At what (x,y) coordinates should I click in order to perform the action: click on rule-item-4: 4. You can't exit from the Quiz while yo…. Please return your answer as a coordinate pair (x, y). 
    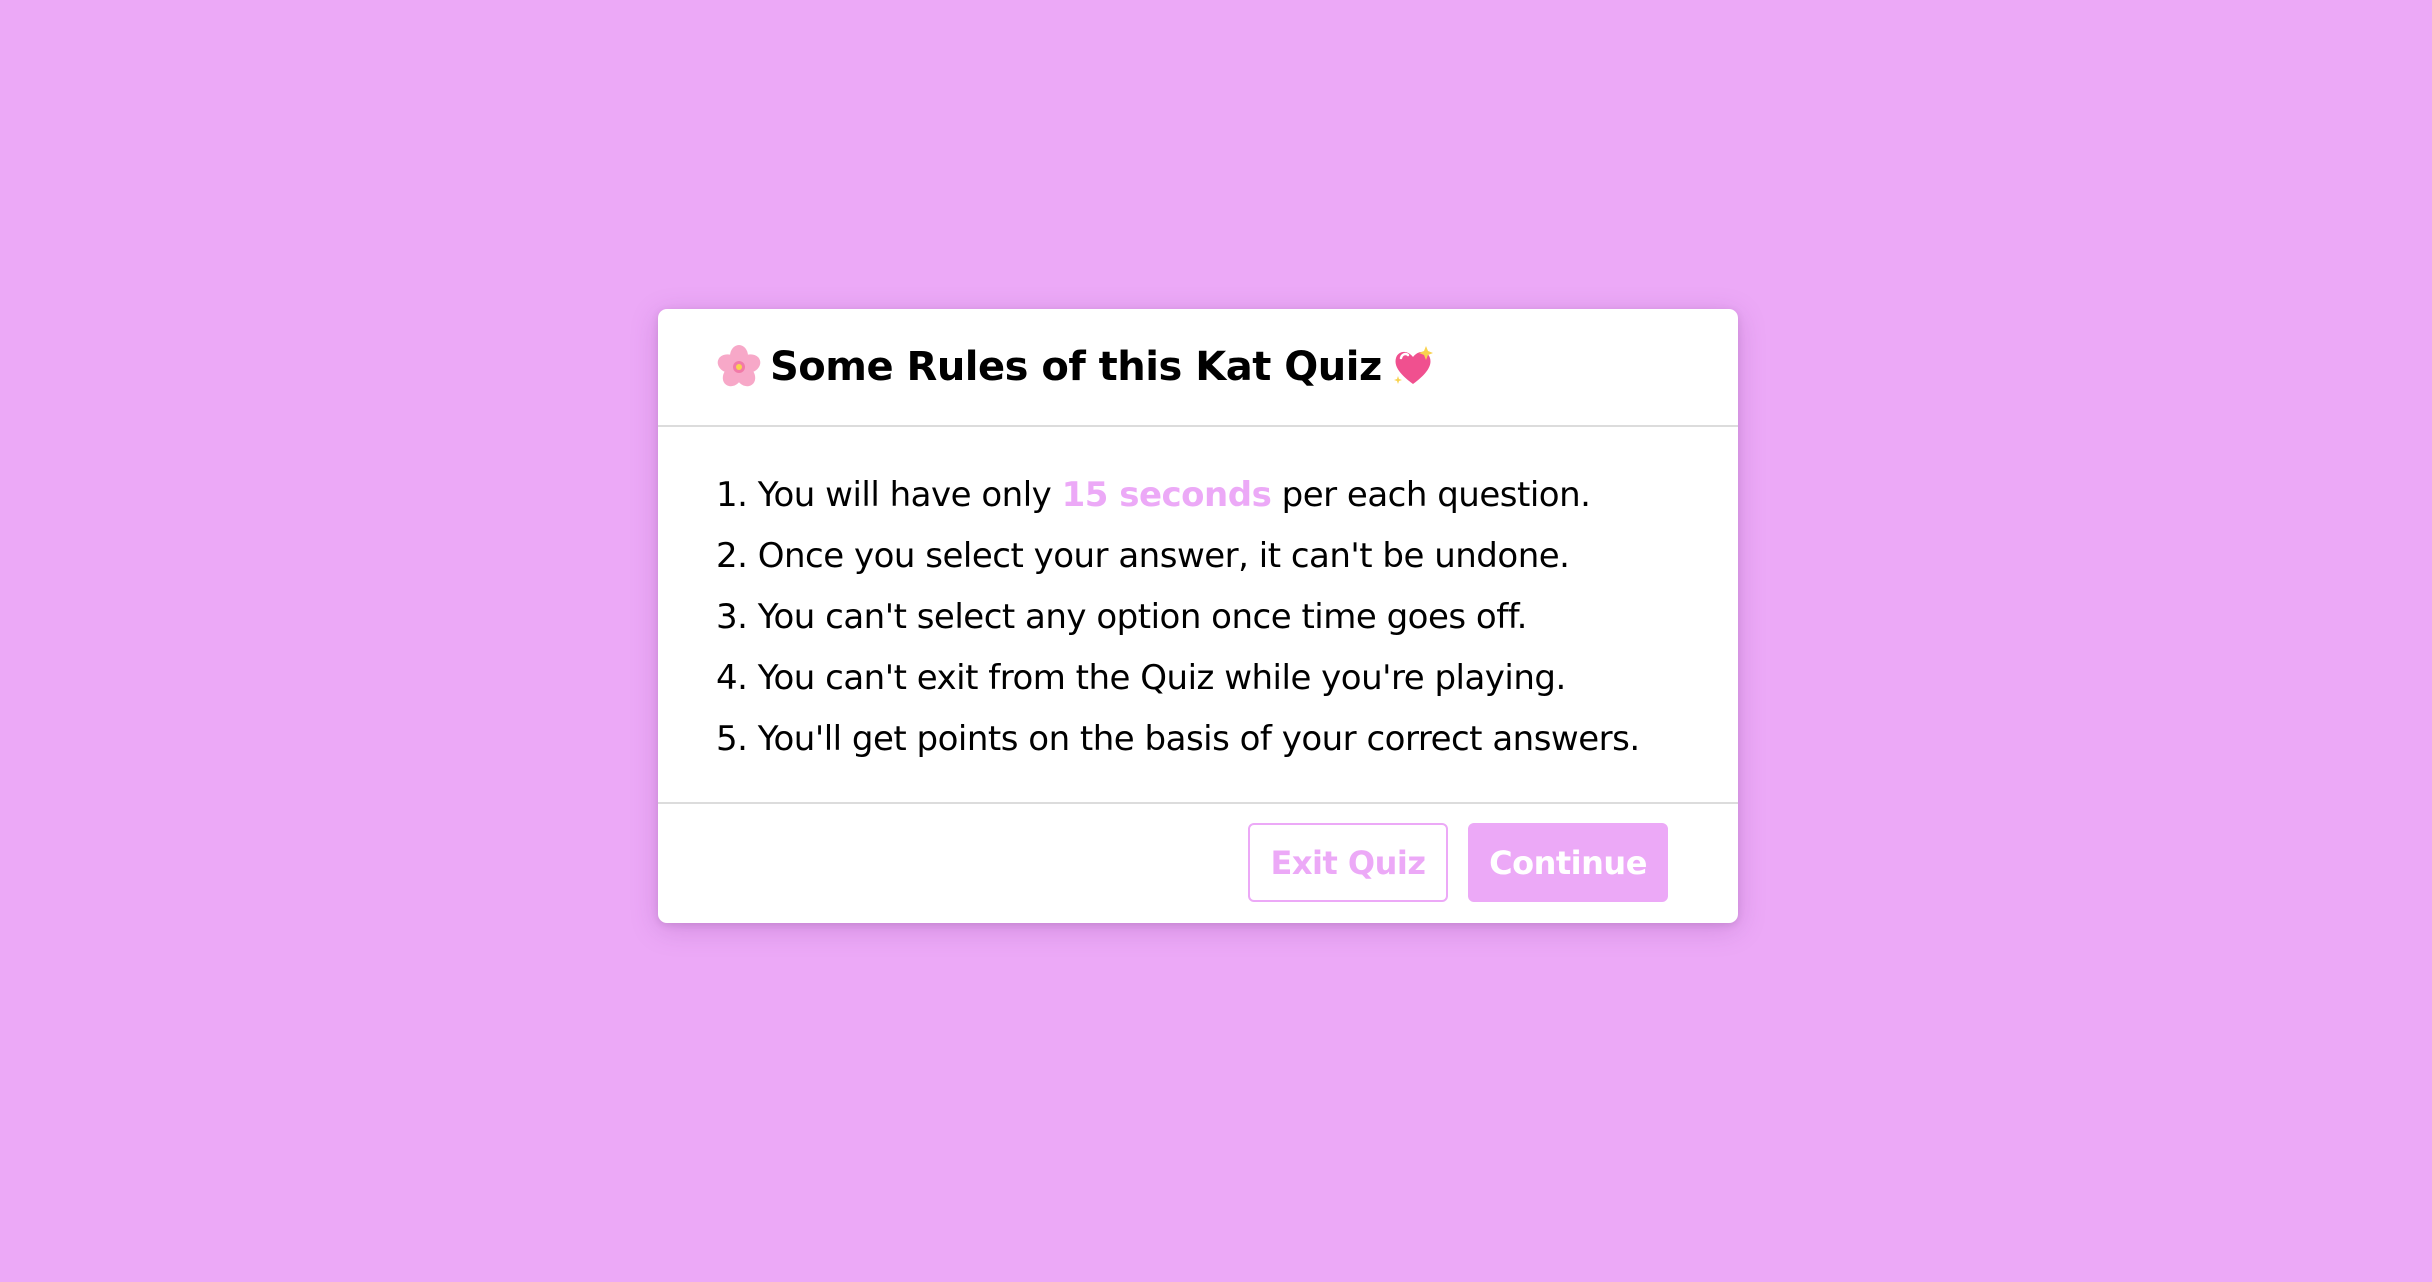
    Looking at the image, I should click on (1141, 678).